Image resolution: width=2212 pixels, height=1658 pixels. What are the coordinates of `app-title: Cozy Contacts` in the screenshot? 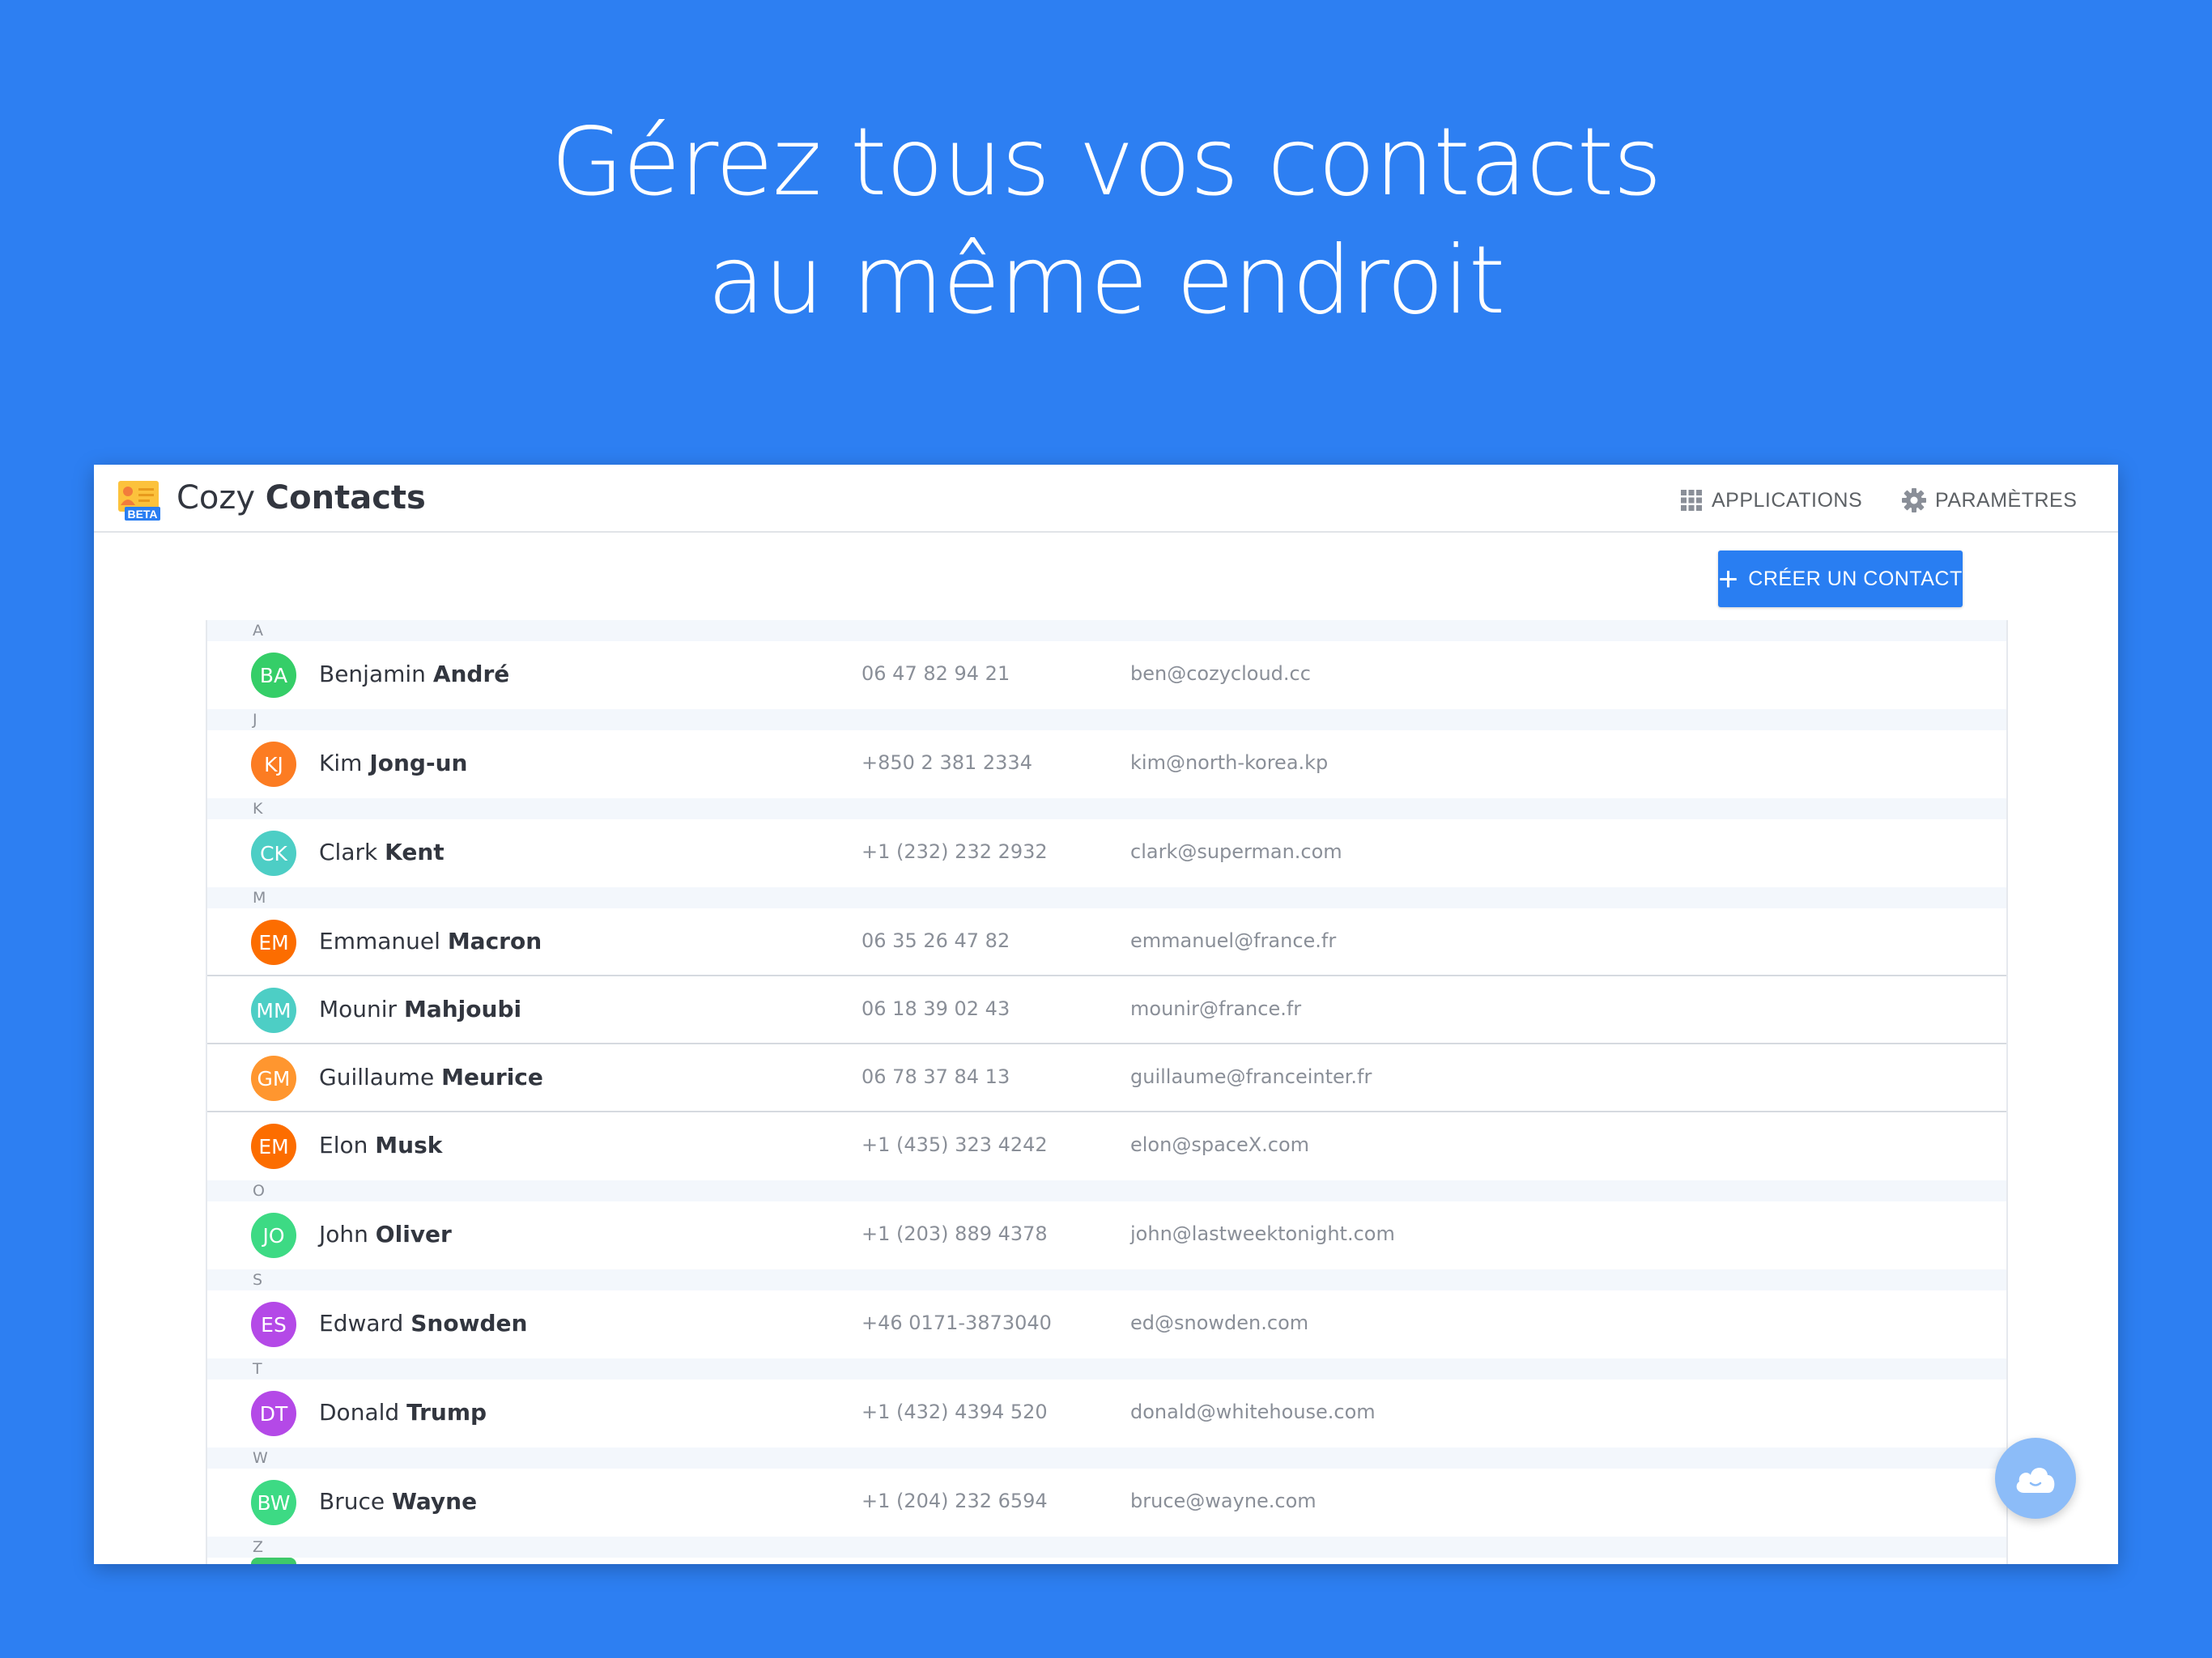 It's located at (301, 498).